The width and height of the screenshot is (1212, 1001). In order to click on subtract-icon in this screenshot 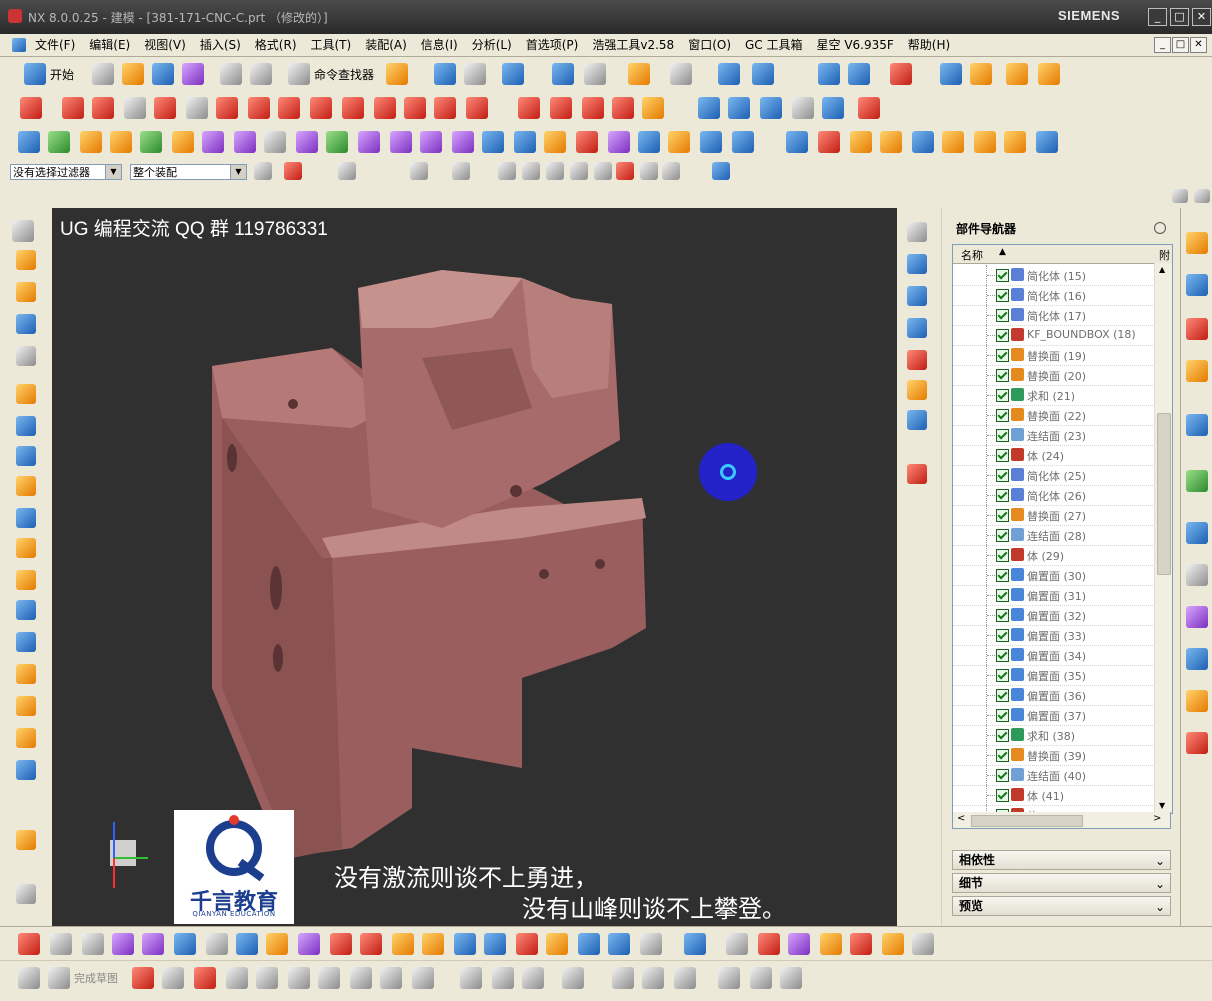, I will do `click(213, 142)`.